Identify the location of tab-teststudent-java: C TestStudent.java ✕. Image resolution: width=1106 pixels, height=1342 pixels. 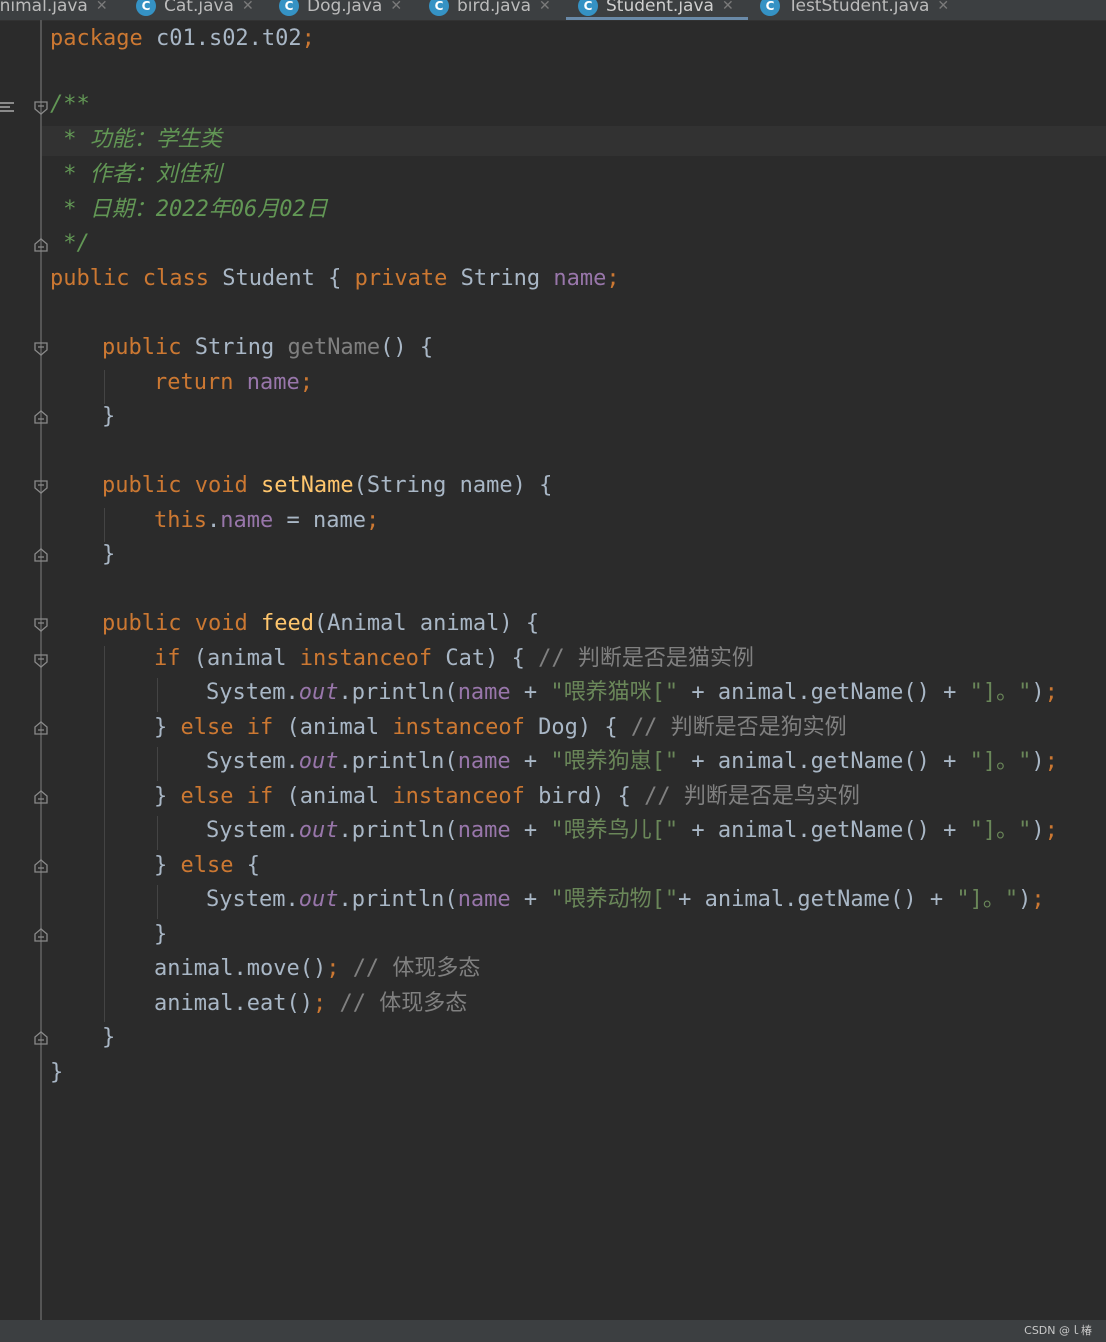
(854, 10).